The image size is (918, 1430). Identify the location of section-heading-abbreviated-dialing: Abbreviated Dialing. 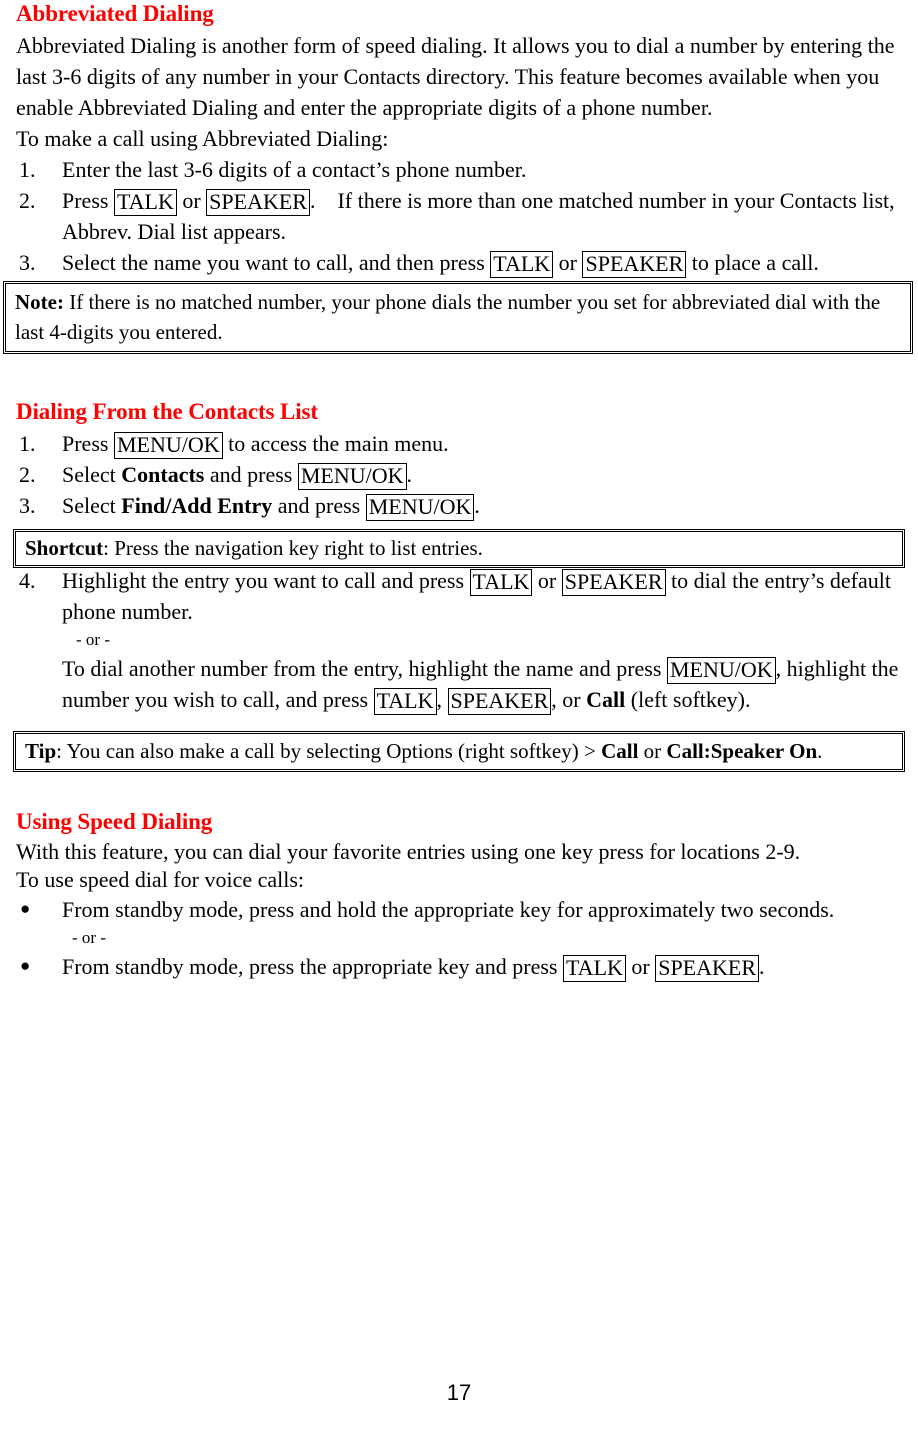
(115, 13).